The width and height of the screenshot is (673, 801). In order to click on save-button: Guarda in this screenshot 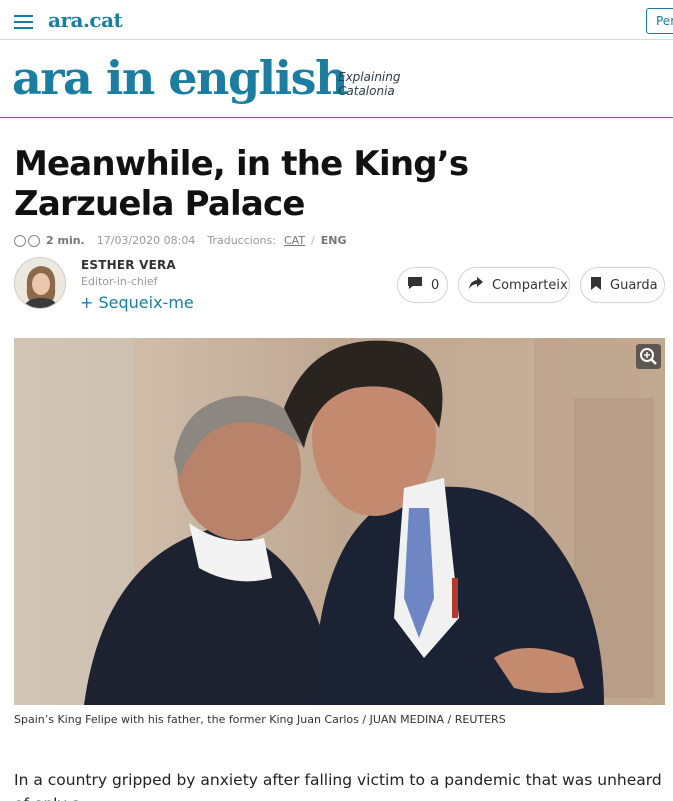, I will do `click(622, 285)`.